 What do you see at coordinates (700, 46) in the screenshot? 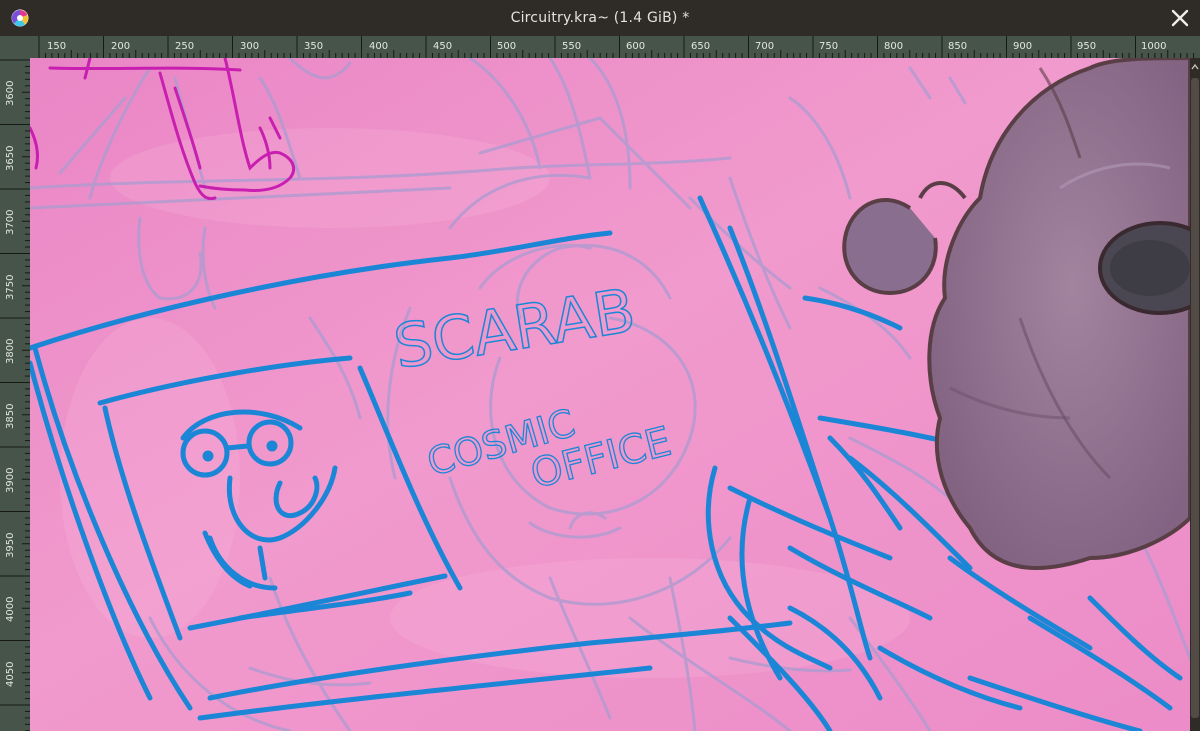
I see `ruler-label: 650` at bounding box center [700, 46].